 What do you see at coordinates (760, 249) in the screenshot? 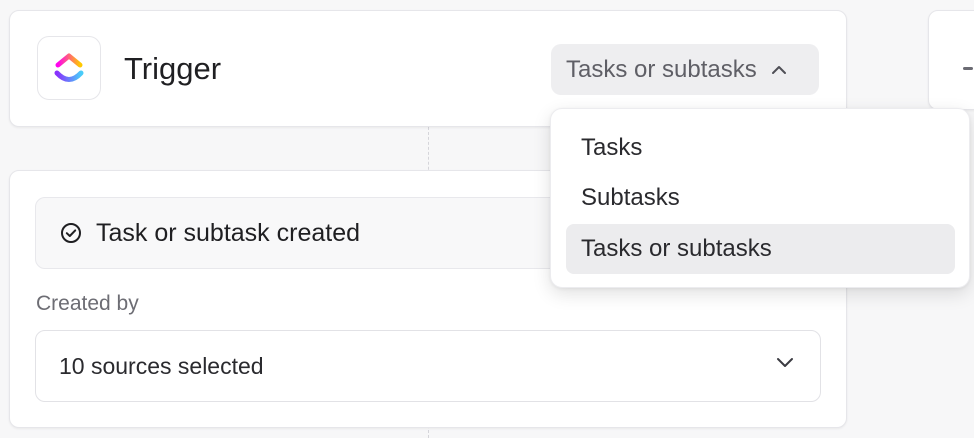
I see `menu-item-tasks-or-subtasks: Tasks or subtasks` at bounding box center [760, 249].